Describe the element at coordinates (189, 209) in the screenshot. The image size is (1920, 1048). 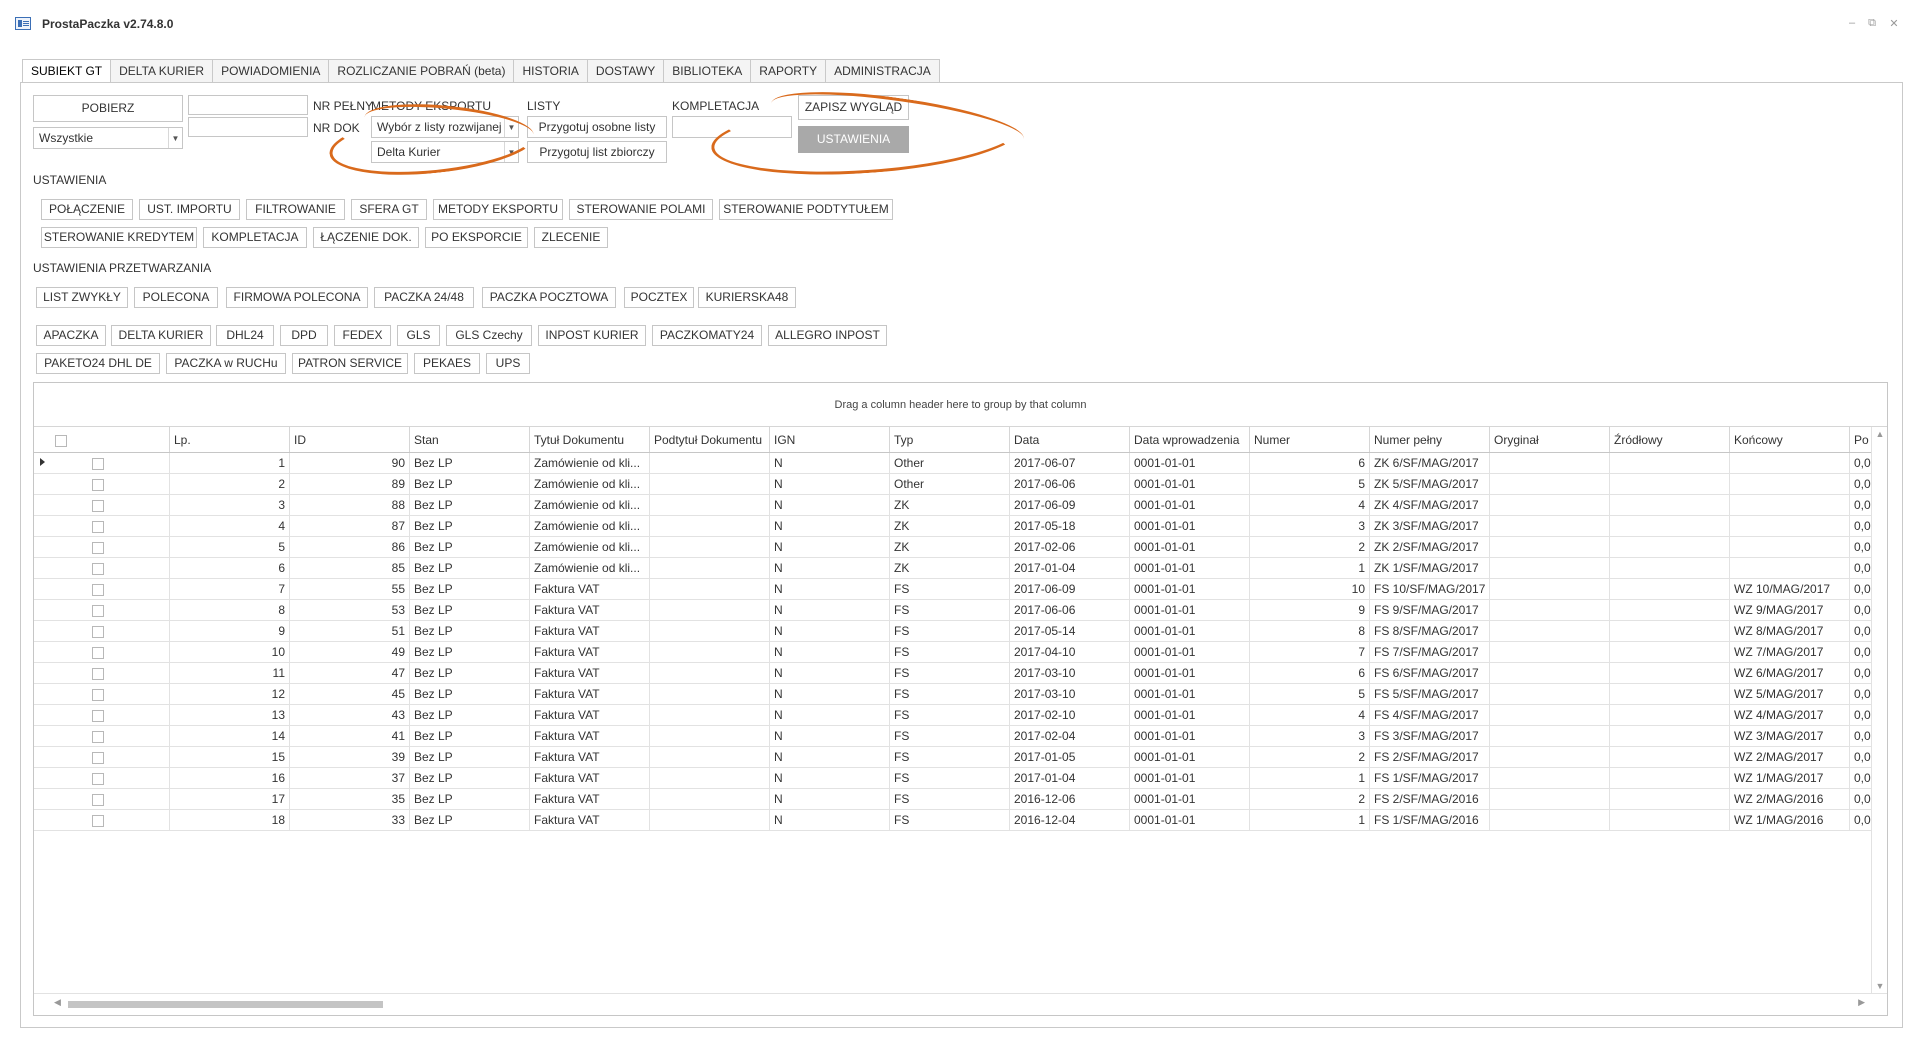
I see `ust-importu-button: UST. IMPORTU` at that location.